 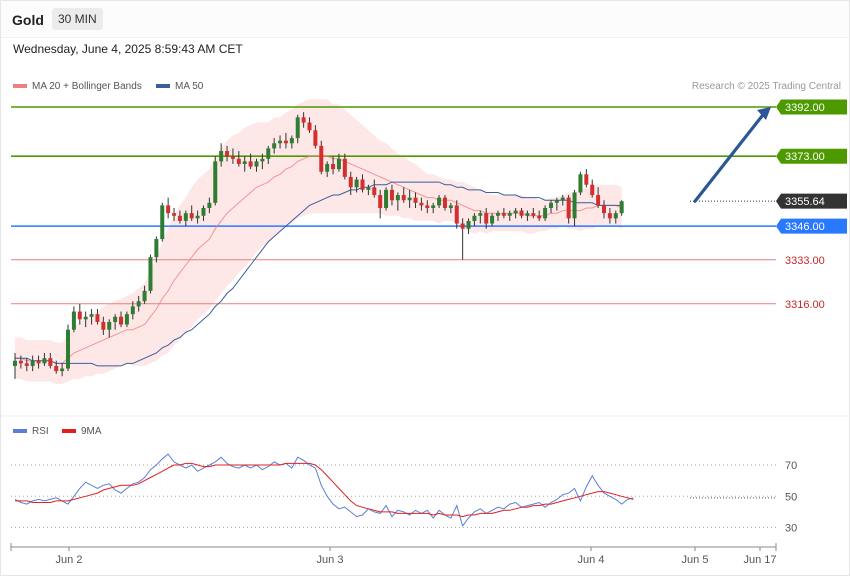 What do you see at coordinates (759, 560) in the screenshot?
I see `x-tick-label-4: Jun 17` at bounding box center [759, 560].